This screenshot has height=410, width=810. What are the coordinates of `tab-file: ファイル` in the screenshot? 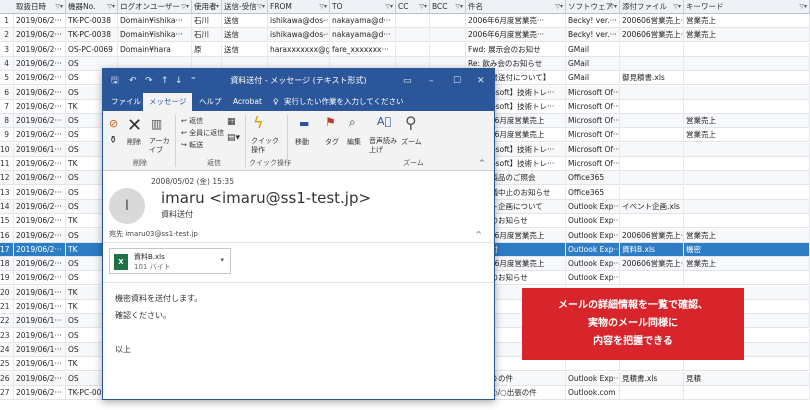 It's located at (126, 102).